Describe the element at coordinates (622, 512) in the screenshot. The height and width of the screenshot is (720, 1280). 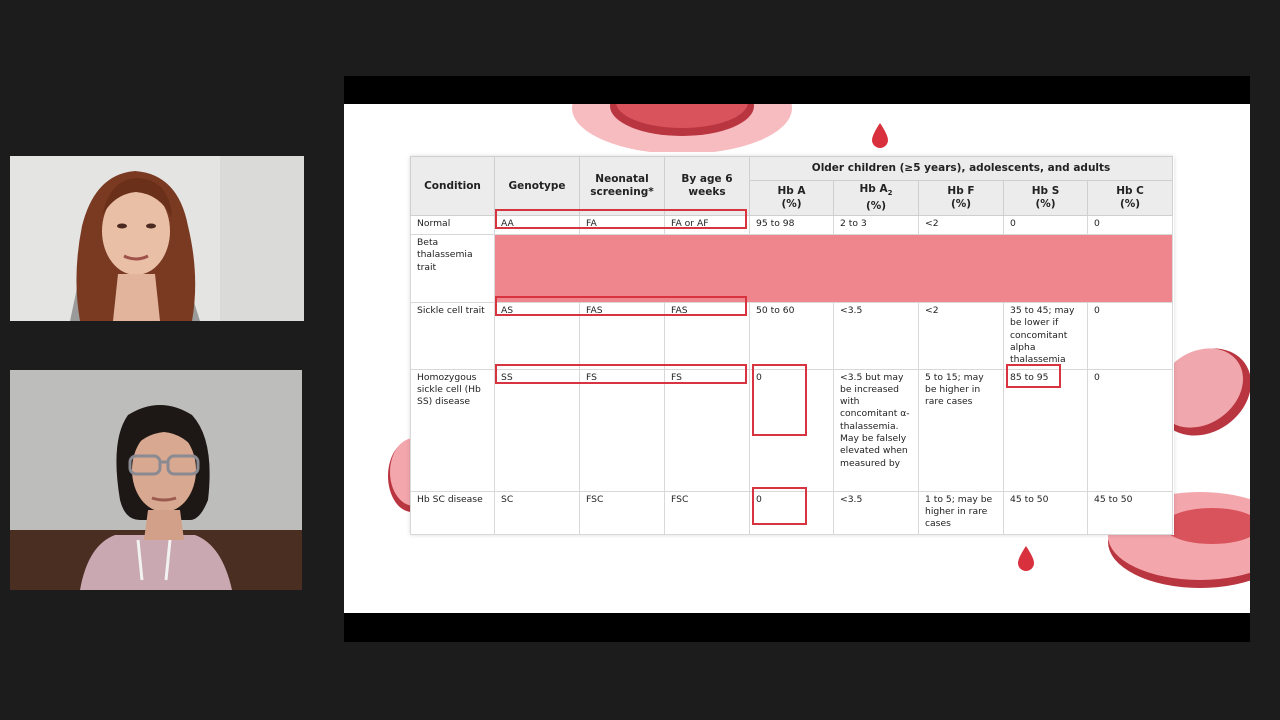
I see `cell-neonatal: FSC` at that location.